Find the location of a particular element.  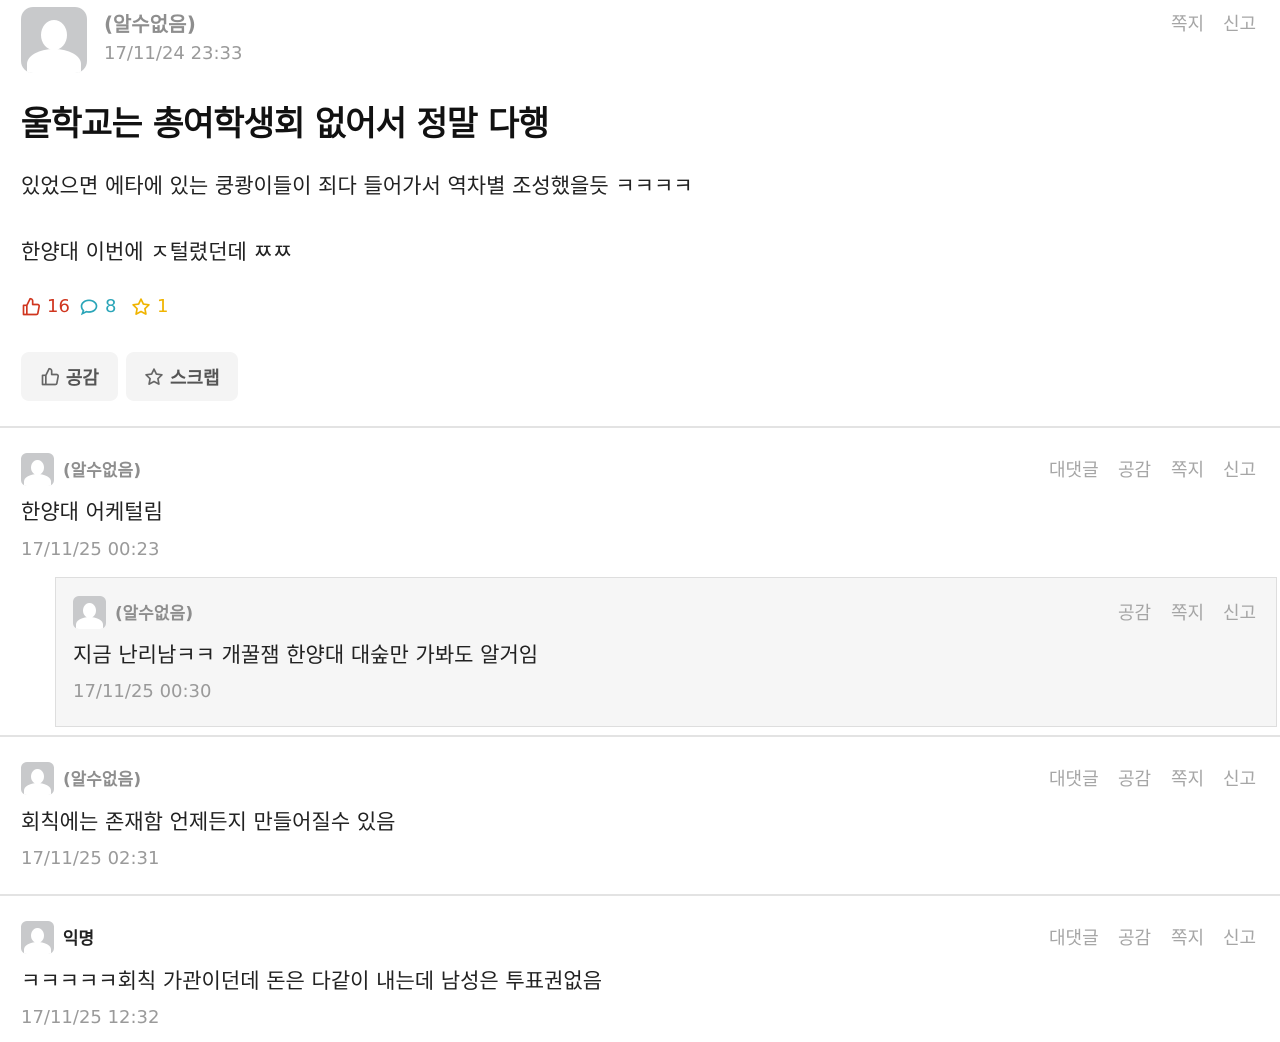

reply-like-button: 공감 is located at coordinates (1134, 612).